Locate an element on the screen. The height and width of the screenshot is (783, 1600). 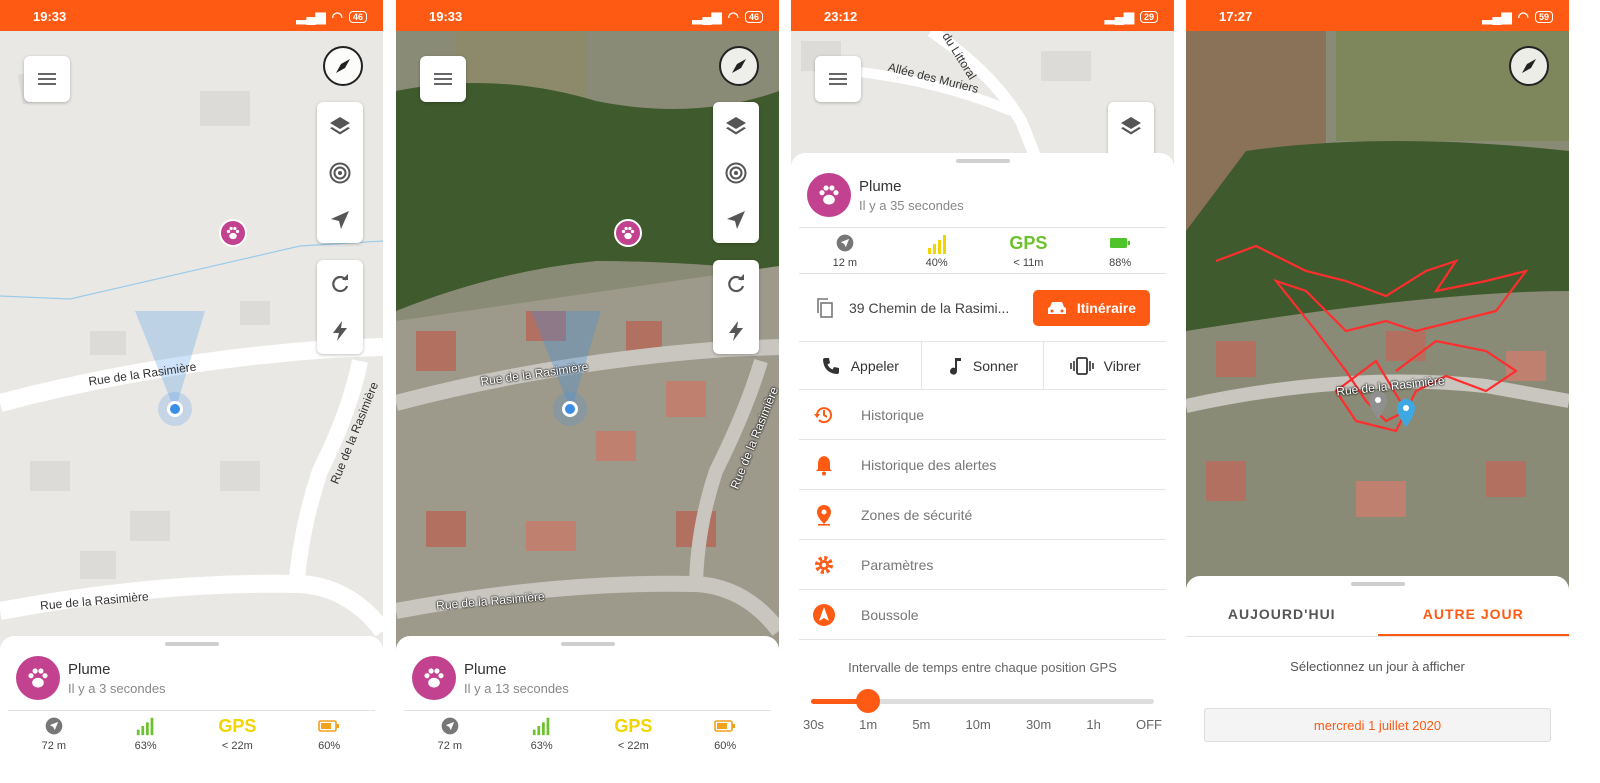
distance-icon is located at coordinates (845, 243).